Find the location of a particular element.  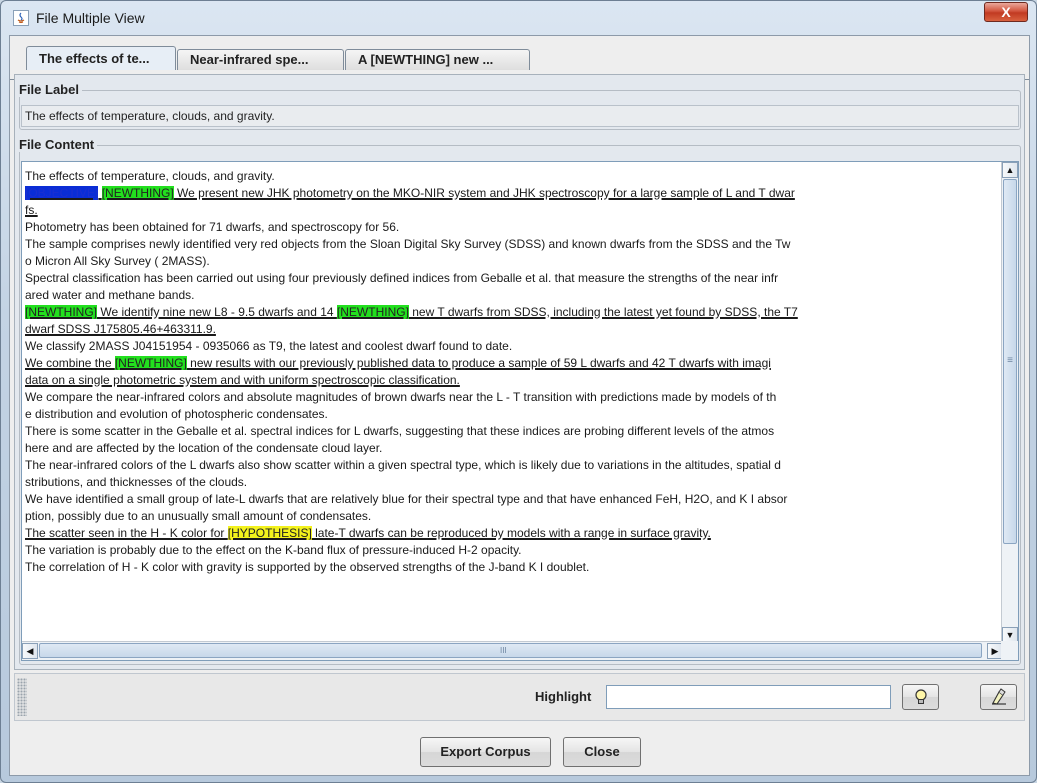

title-bar: File Multiple View X is located at coordinates (518, 18).